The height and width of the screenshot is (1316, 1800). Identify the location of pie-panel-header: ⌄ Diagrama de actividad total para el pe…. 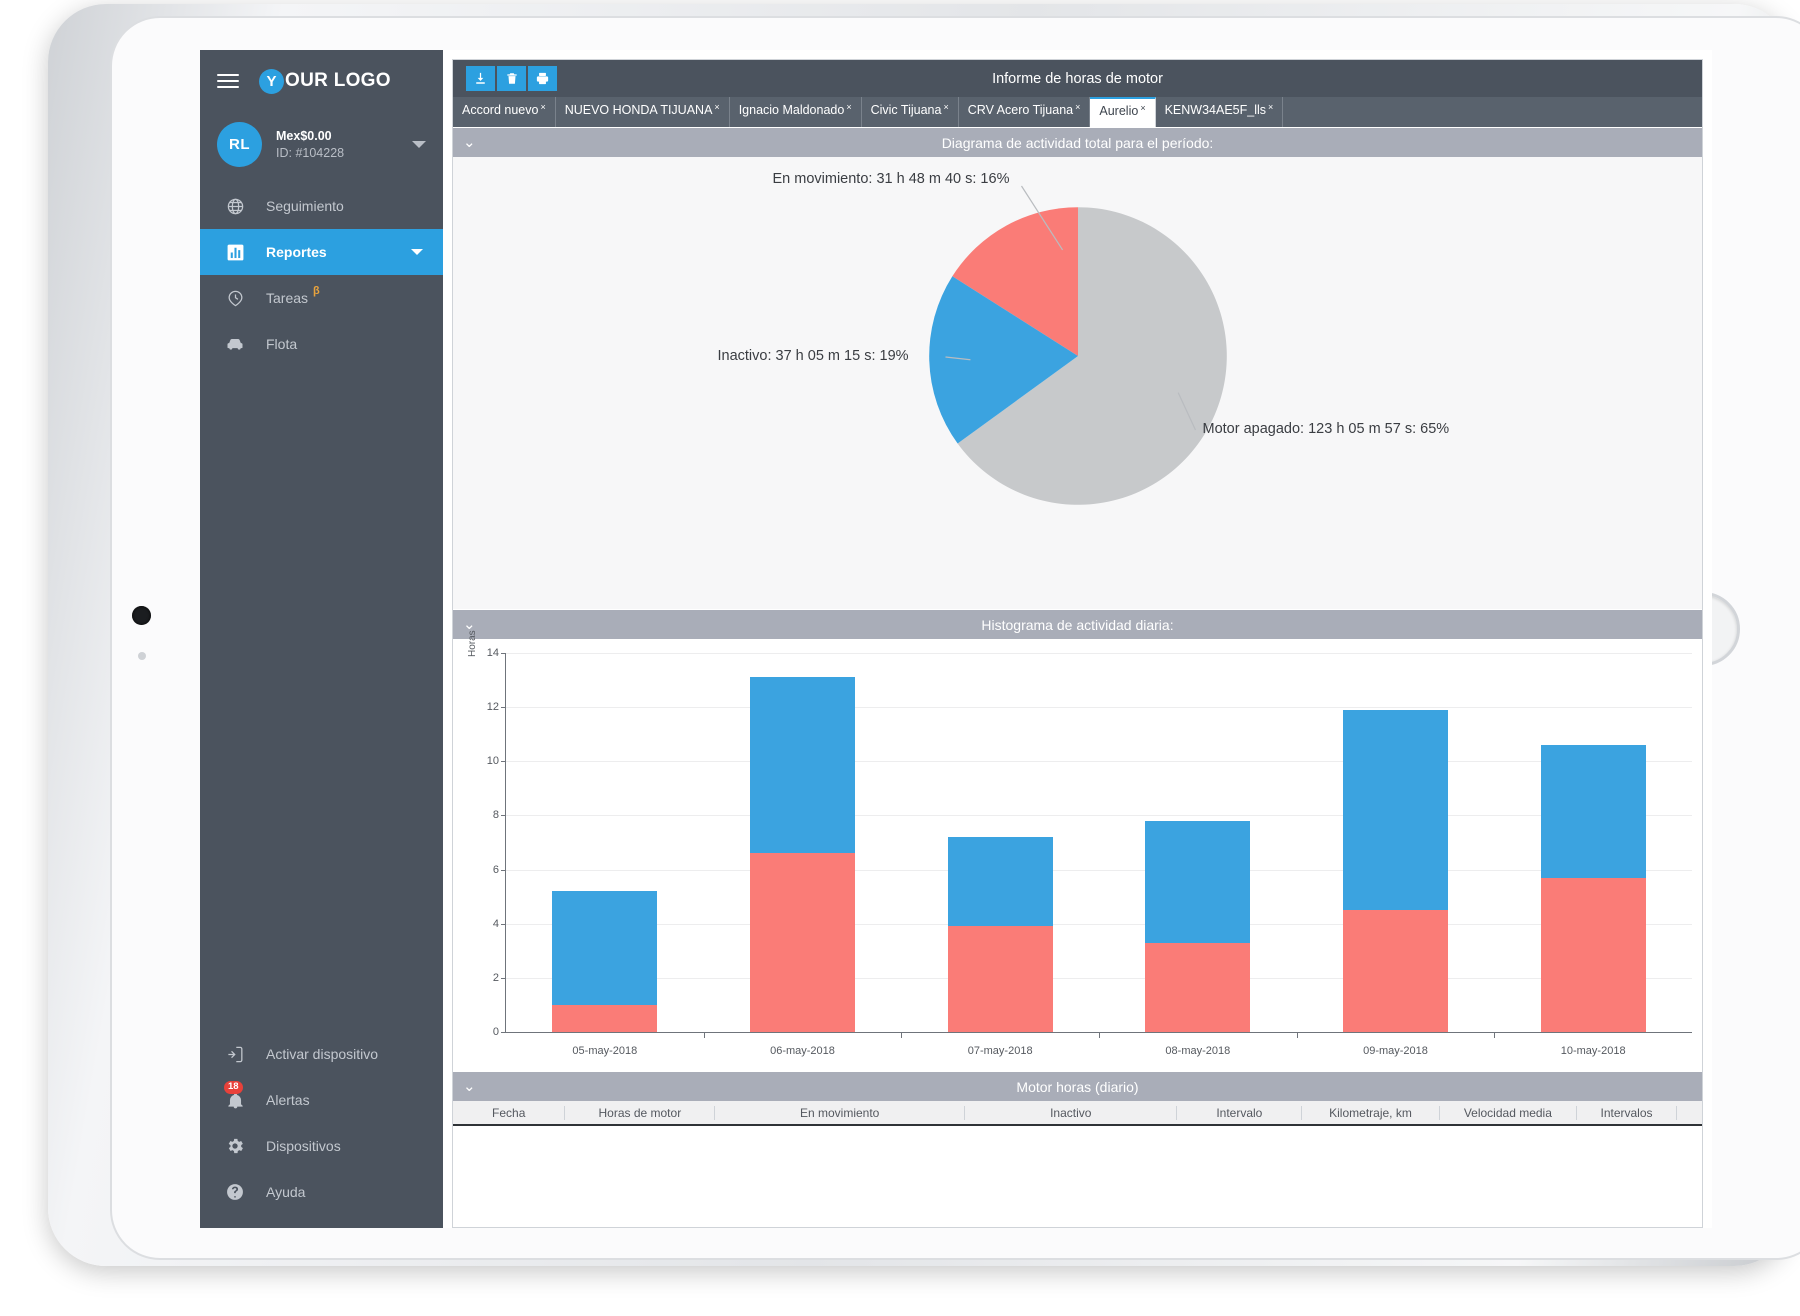
(1077, 142).